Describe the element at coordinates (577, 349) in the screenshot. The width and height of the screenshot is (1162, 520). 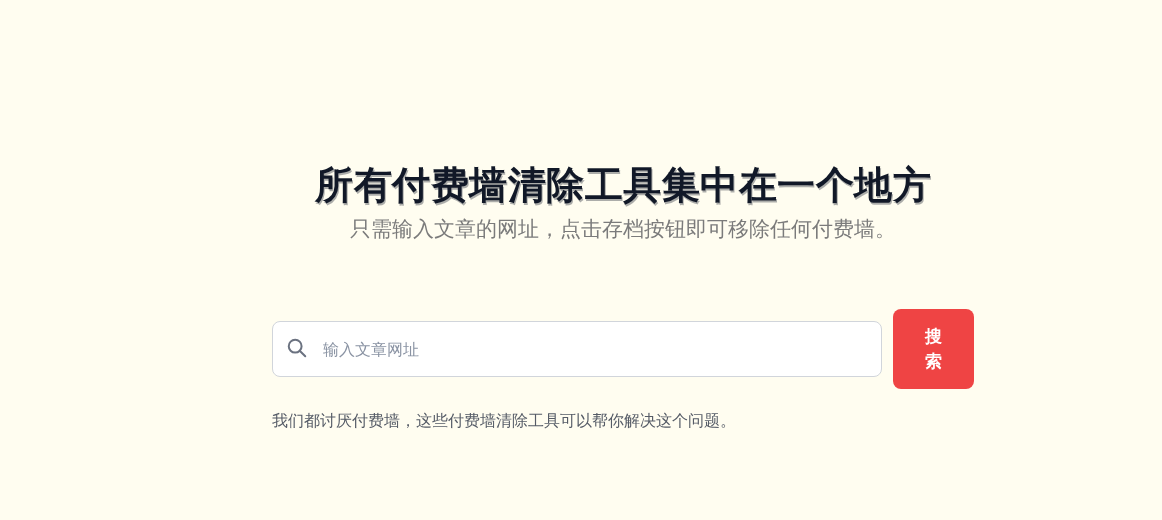
I see `search-field: 输入文章网址` at that location.